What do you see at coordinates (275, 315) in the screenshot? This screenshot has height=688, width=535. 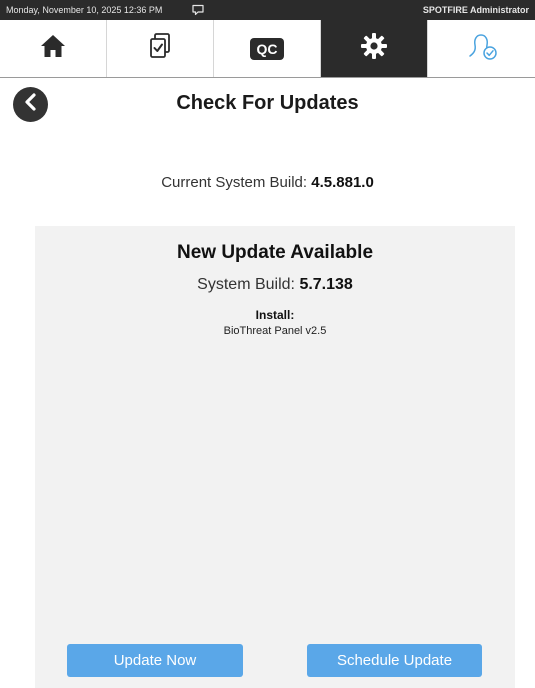 I see `install-label: Install:` at bounding box center [275, 315].